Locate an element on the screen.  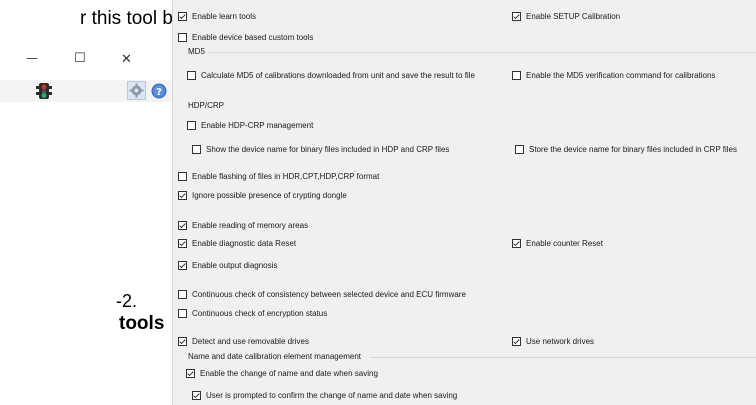
ignore-dongle-checkbox is located at coordinates (182, 195).